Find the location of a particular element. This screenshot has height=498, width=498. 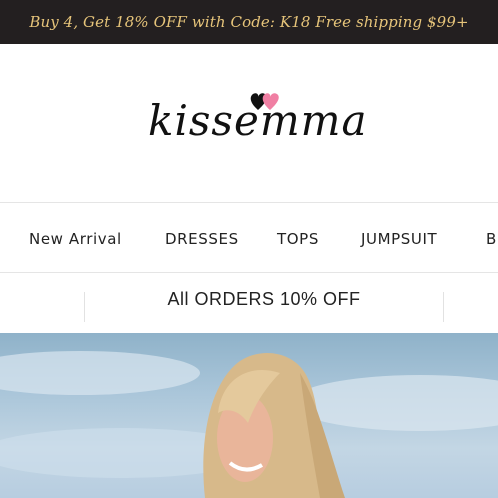

heart-icon is located at coordinates (264, 101).